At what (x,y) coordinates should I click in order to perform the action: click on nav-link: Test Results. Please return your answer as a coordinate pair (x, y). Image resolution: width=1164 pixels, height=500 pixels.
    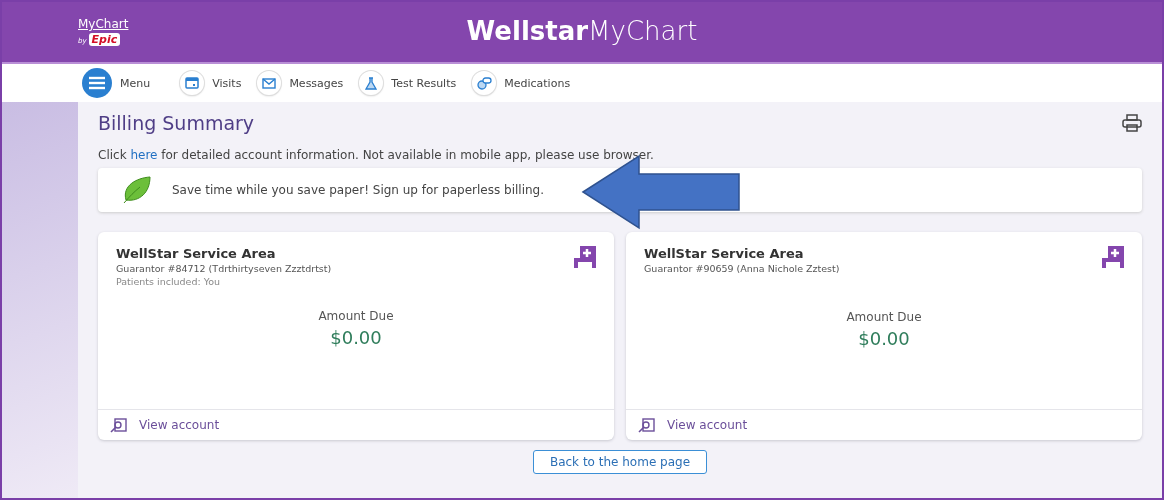
    Looking at the image, I should click on (408, 83).